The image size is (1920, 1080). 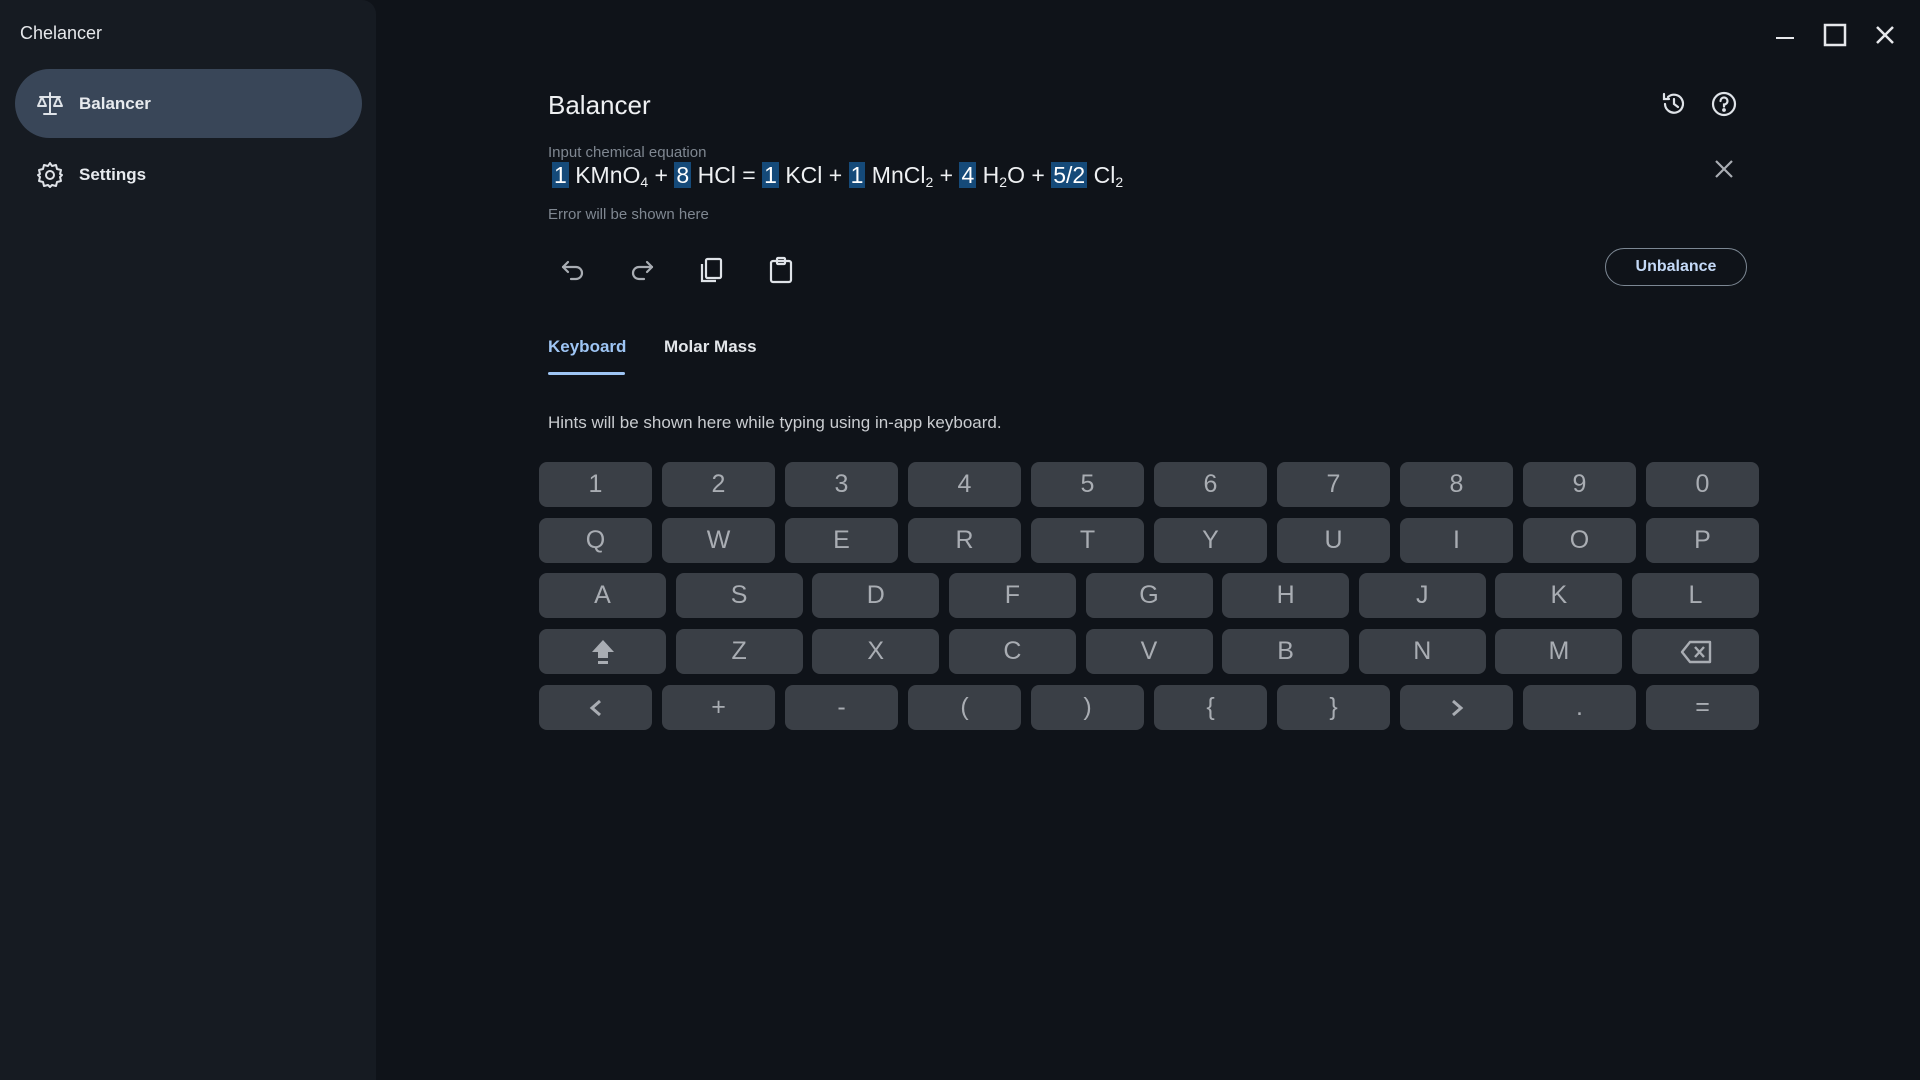 I want to click on formula-tail: O, so click(x=1016, y=175).